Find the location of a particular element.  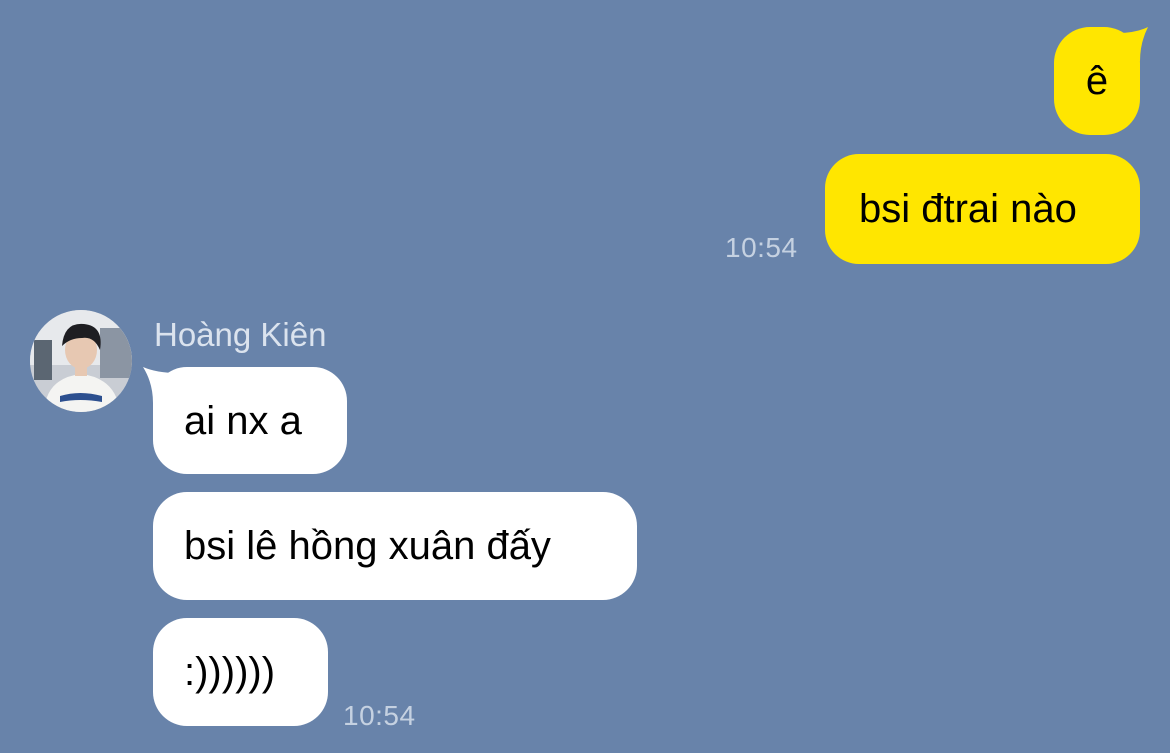

outgoing-message-text: ê is located at coordinates (1097, 81).